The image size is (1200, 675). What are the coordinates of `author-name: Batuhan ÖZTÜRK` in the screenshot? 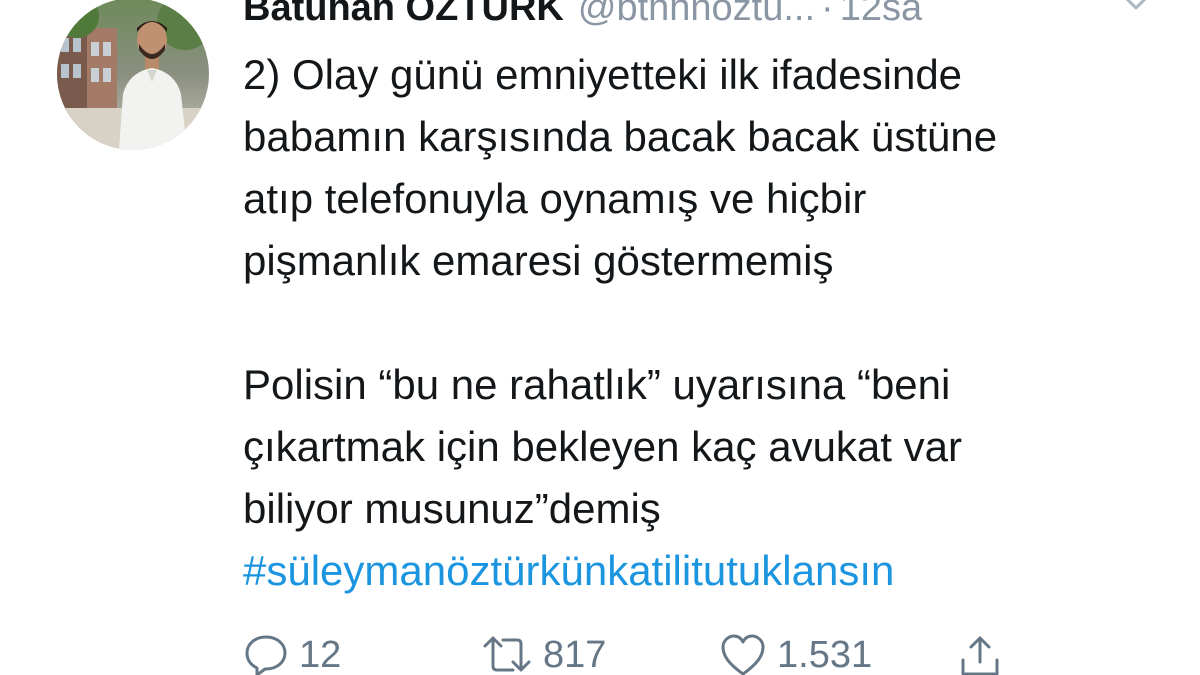 It's located at (403, 14).